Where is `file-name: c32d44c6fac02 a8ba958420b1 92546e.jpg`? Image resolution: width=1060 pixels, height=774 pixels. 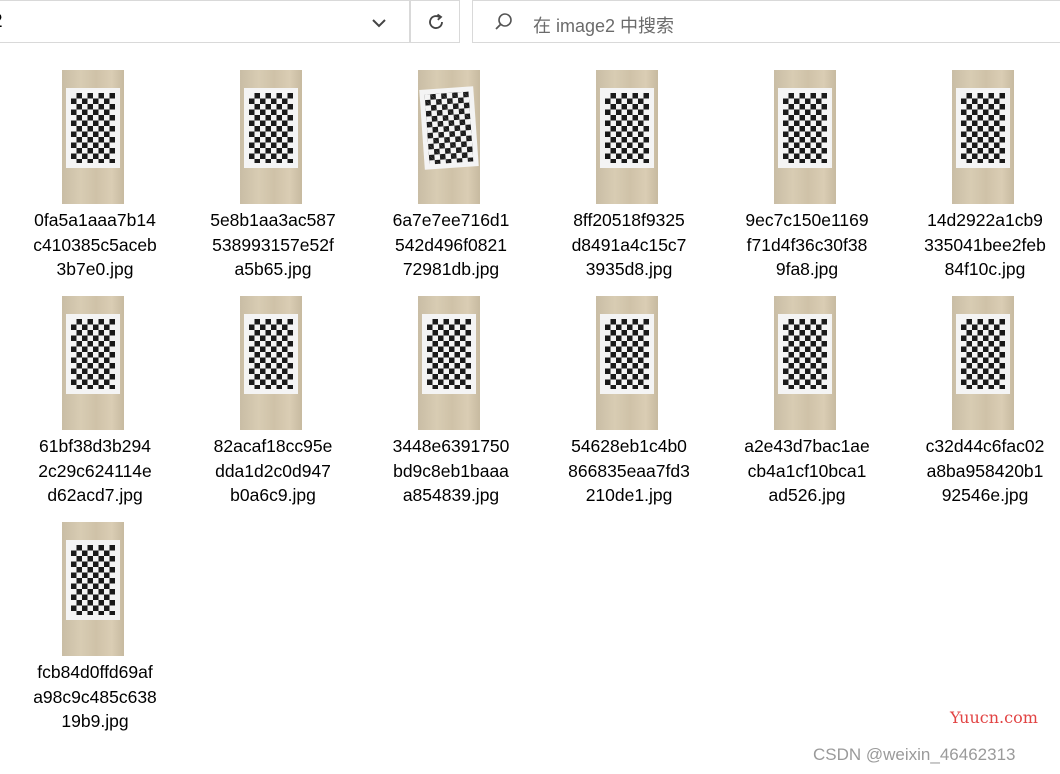 file-name: c32d44c6fac02 a8ba958420b1 92546e.jpg is located at coordinates (978, 471).